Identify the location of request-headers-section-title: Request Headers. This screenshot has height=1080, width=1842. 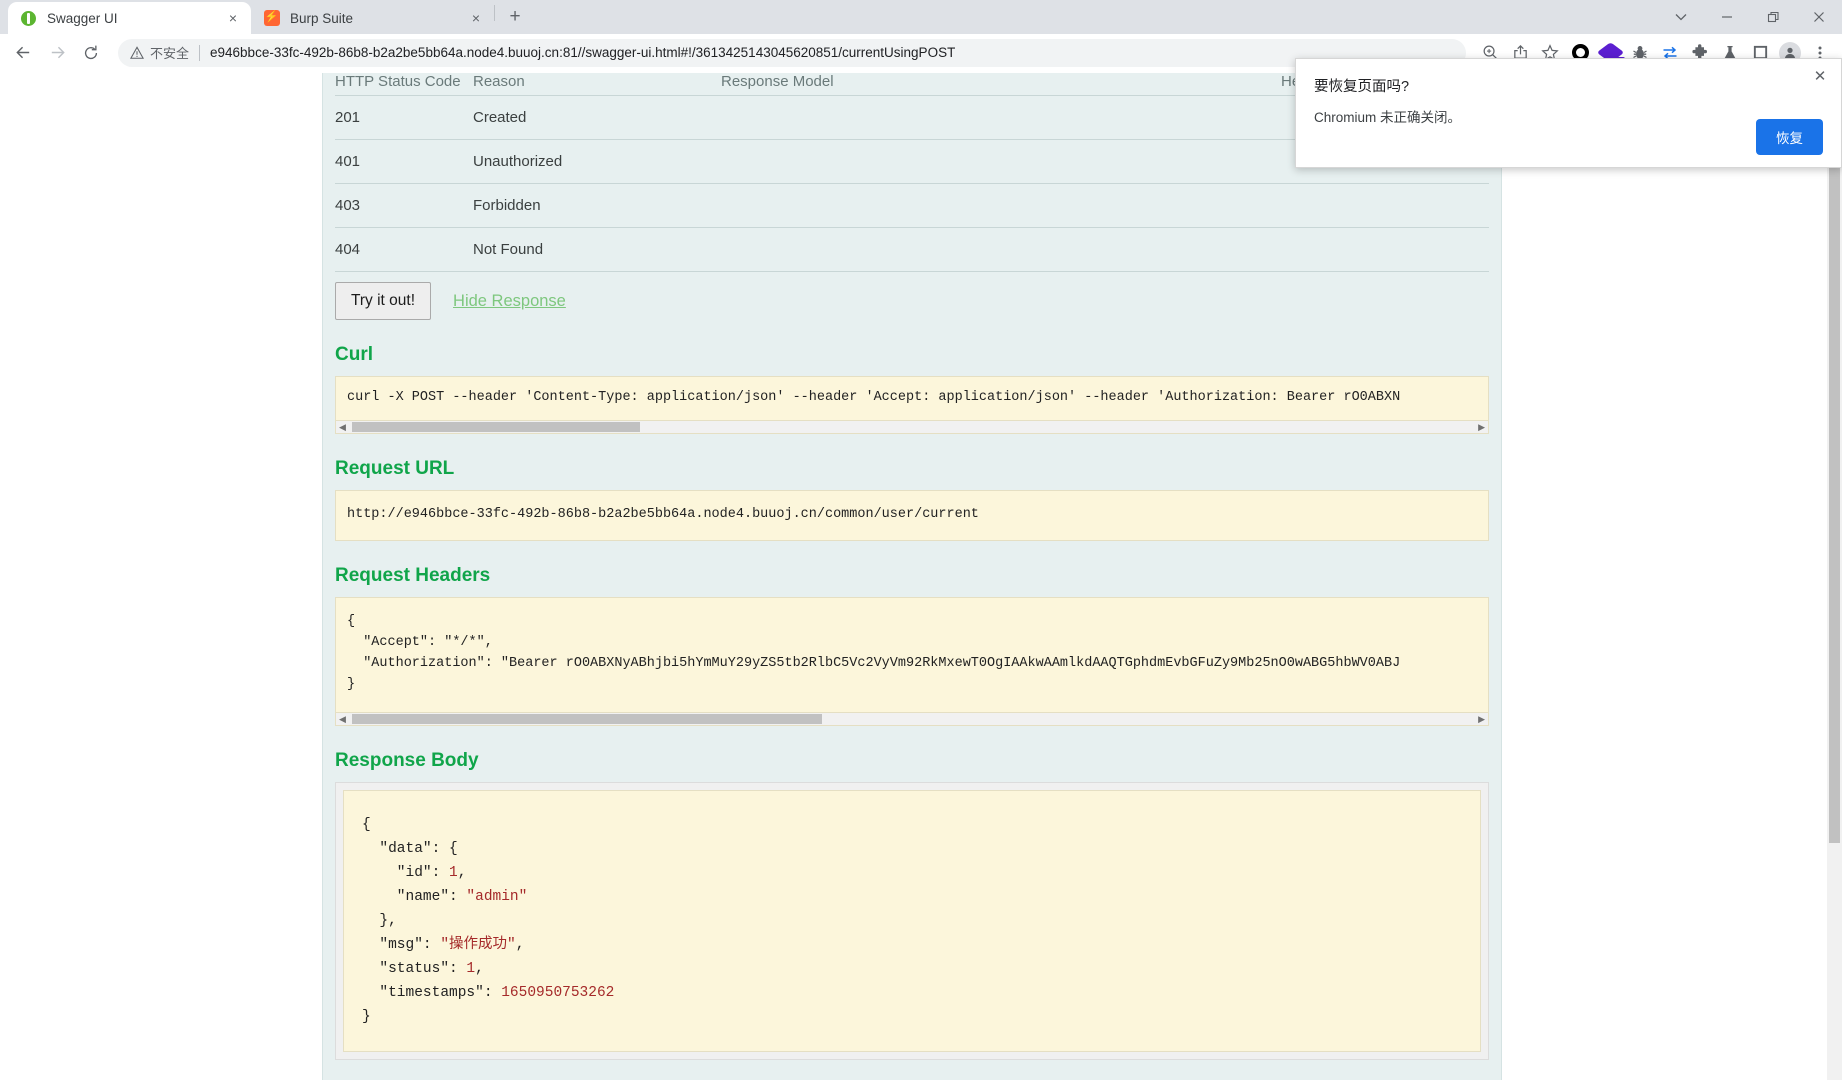
(413, 575).